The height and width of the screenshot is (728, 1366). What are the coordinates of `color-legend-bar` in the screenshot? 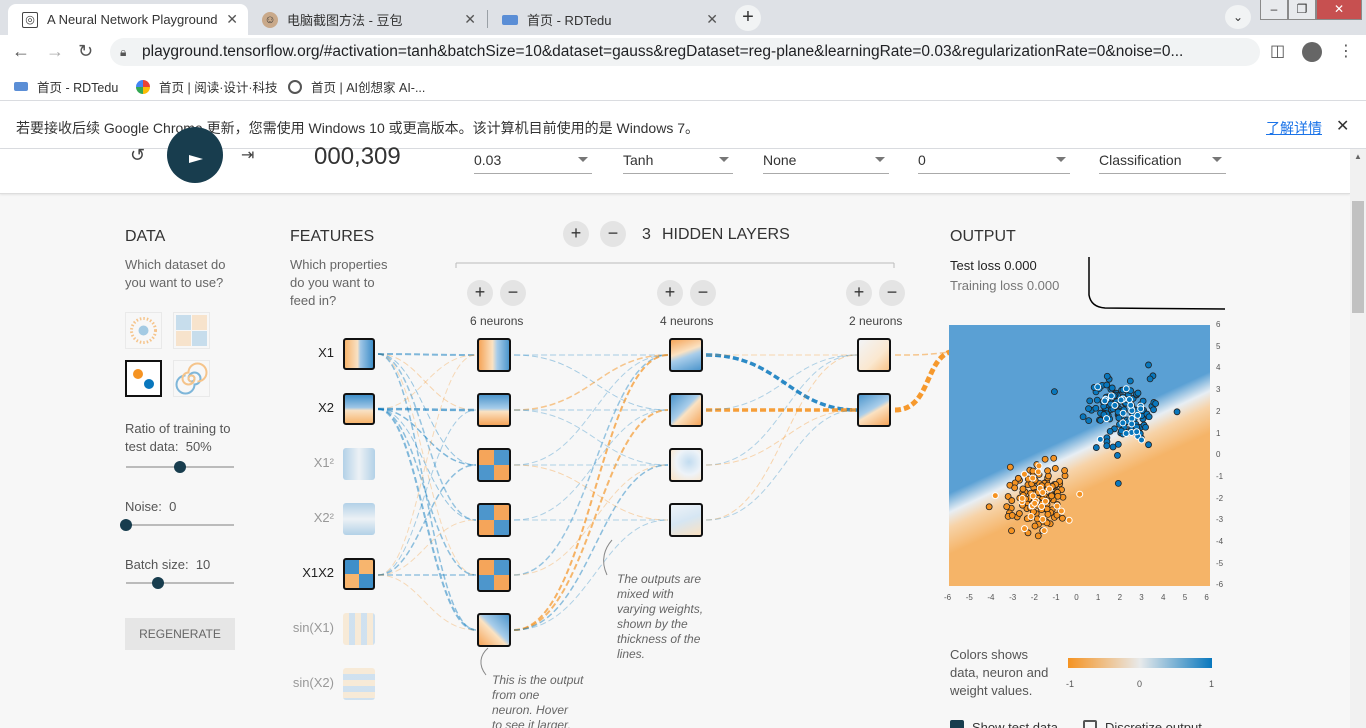 It's located at (1140, 663).